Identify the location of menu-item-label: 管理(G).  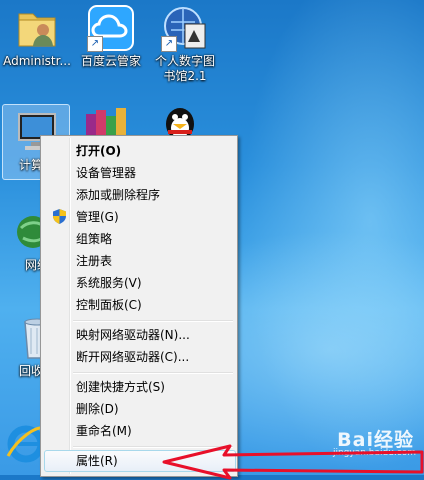
(97, 217).